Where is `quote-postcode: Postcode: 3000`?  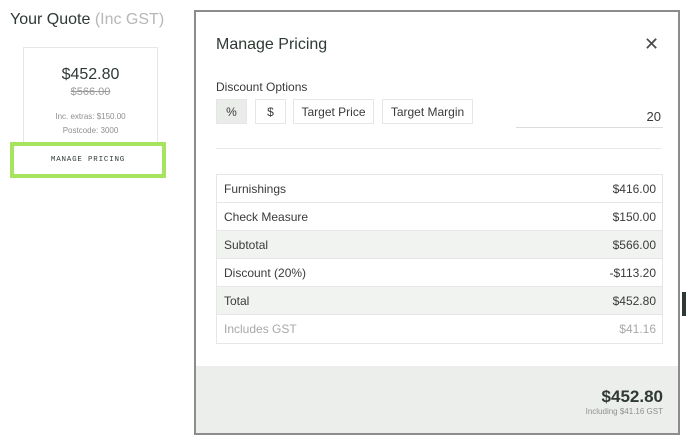
quote-postcode: Postcode: 3000 is located at coordinates (90, 130).